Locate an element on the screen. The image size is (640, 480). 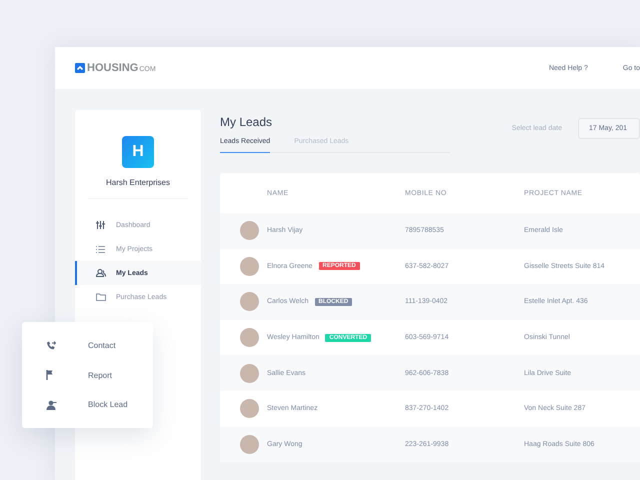
sliders-icon is located at coordinates (100, 225).